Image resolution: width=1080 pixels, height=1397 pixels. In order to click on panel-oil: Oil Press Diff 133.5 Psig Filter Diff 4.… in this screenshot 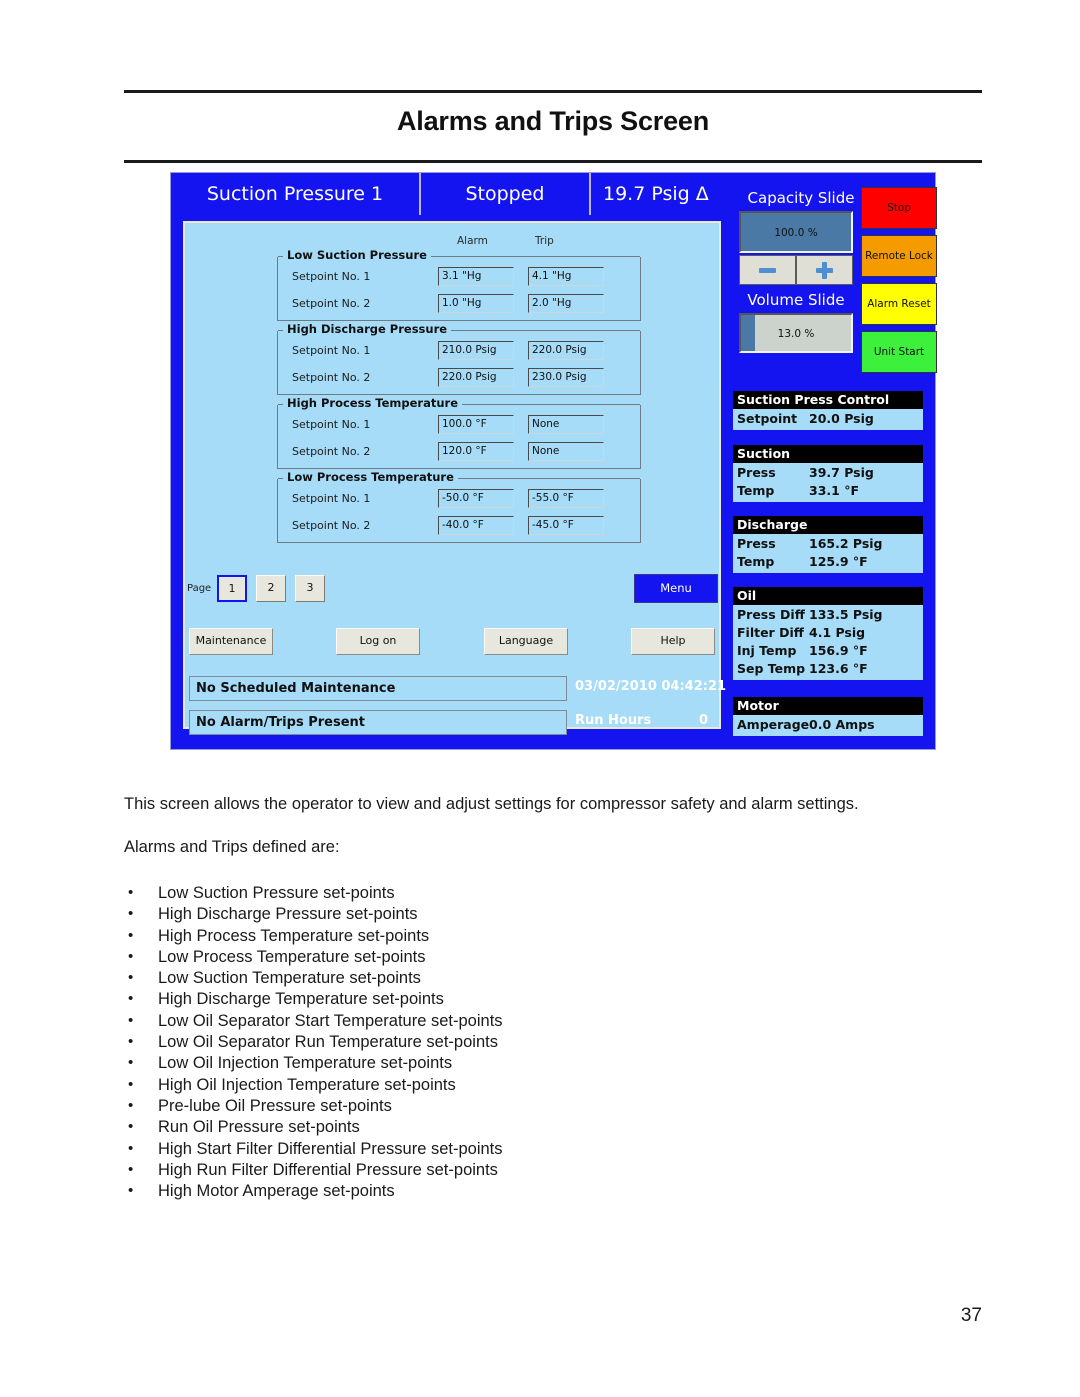, I will do `click(828, 633)`.